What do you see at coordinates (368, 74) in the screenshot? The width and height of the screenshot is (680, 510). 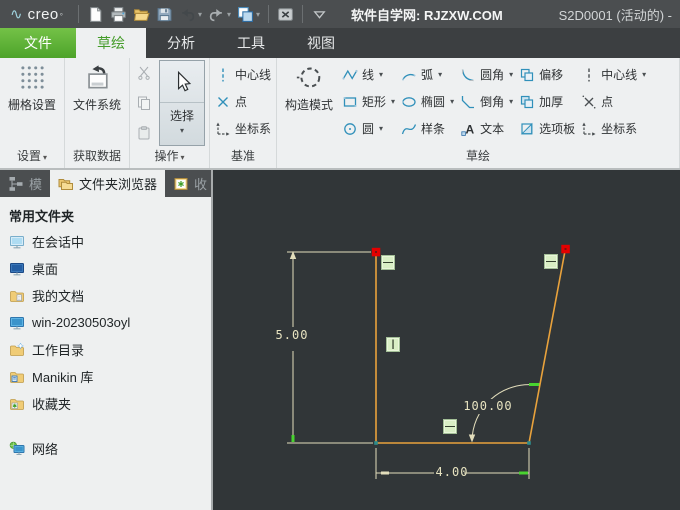 I see `ribbon-button-线: 线 ▾` at bounding box center [368, 74].